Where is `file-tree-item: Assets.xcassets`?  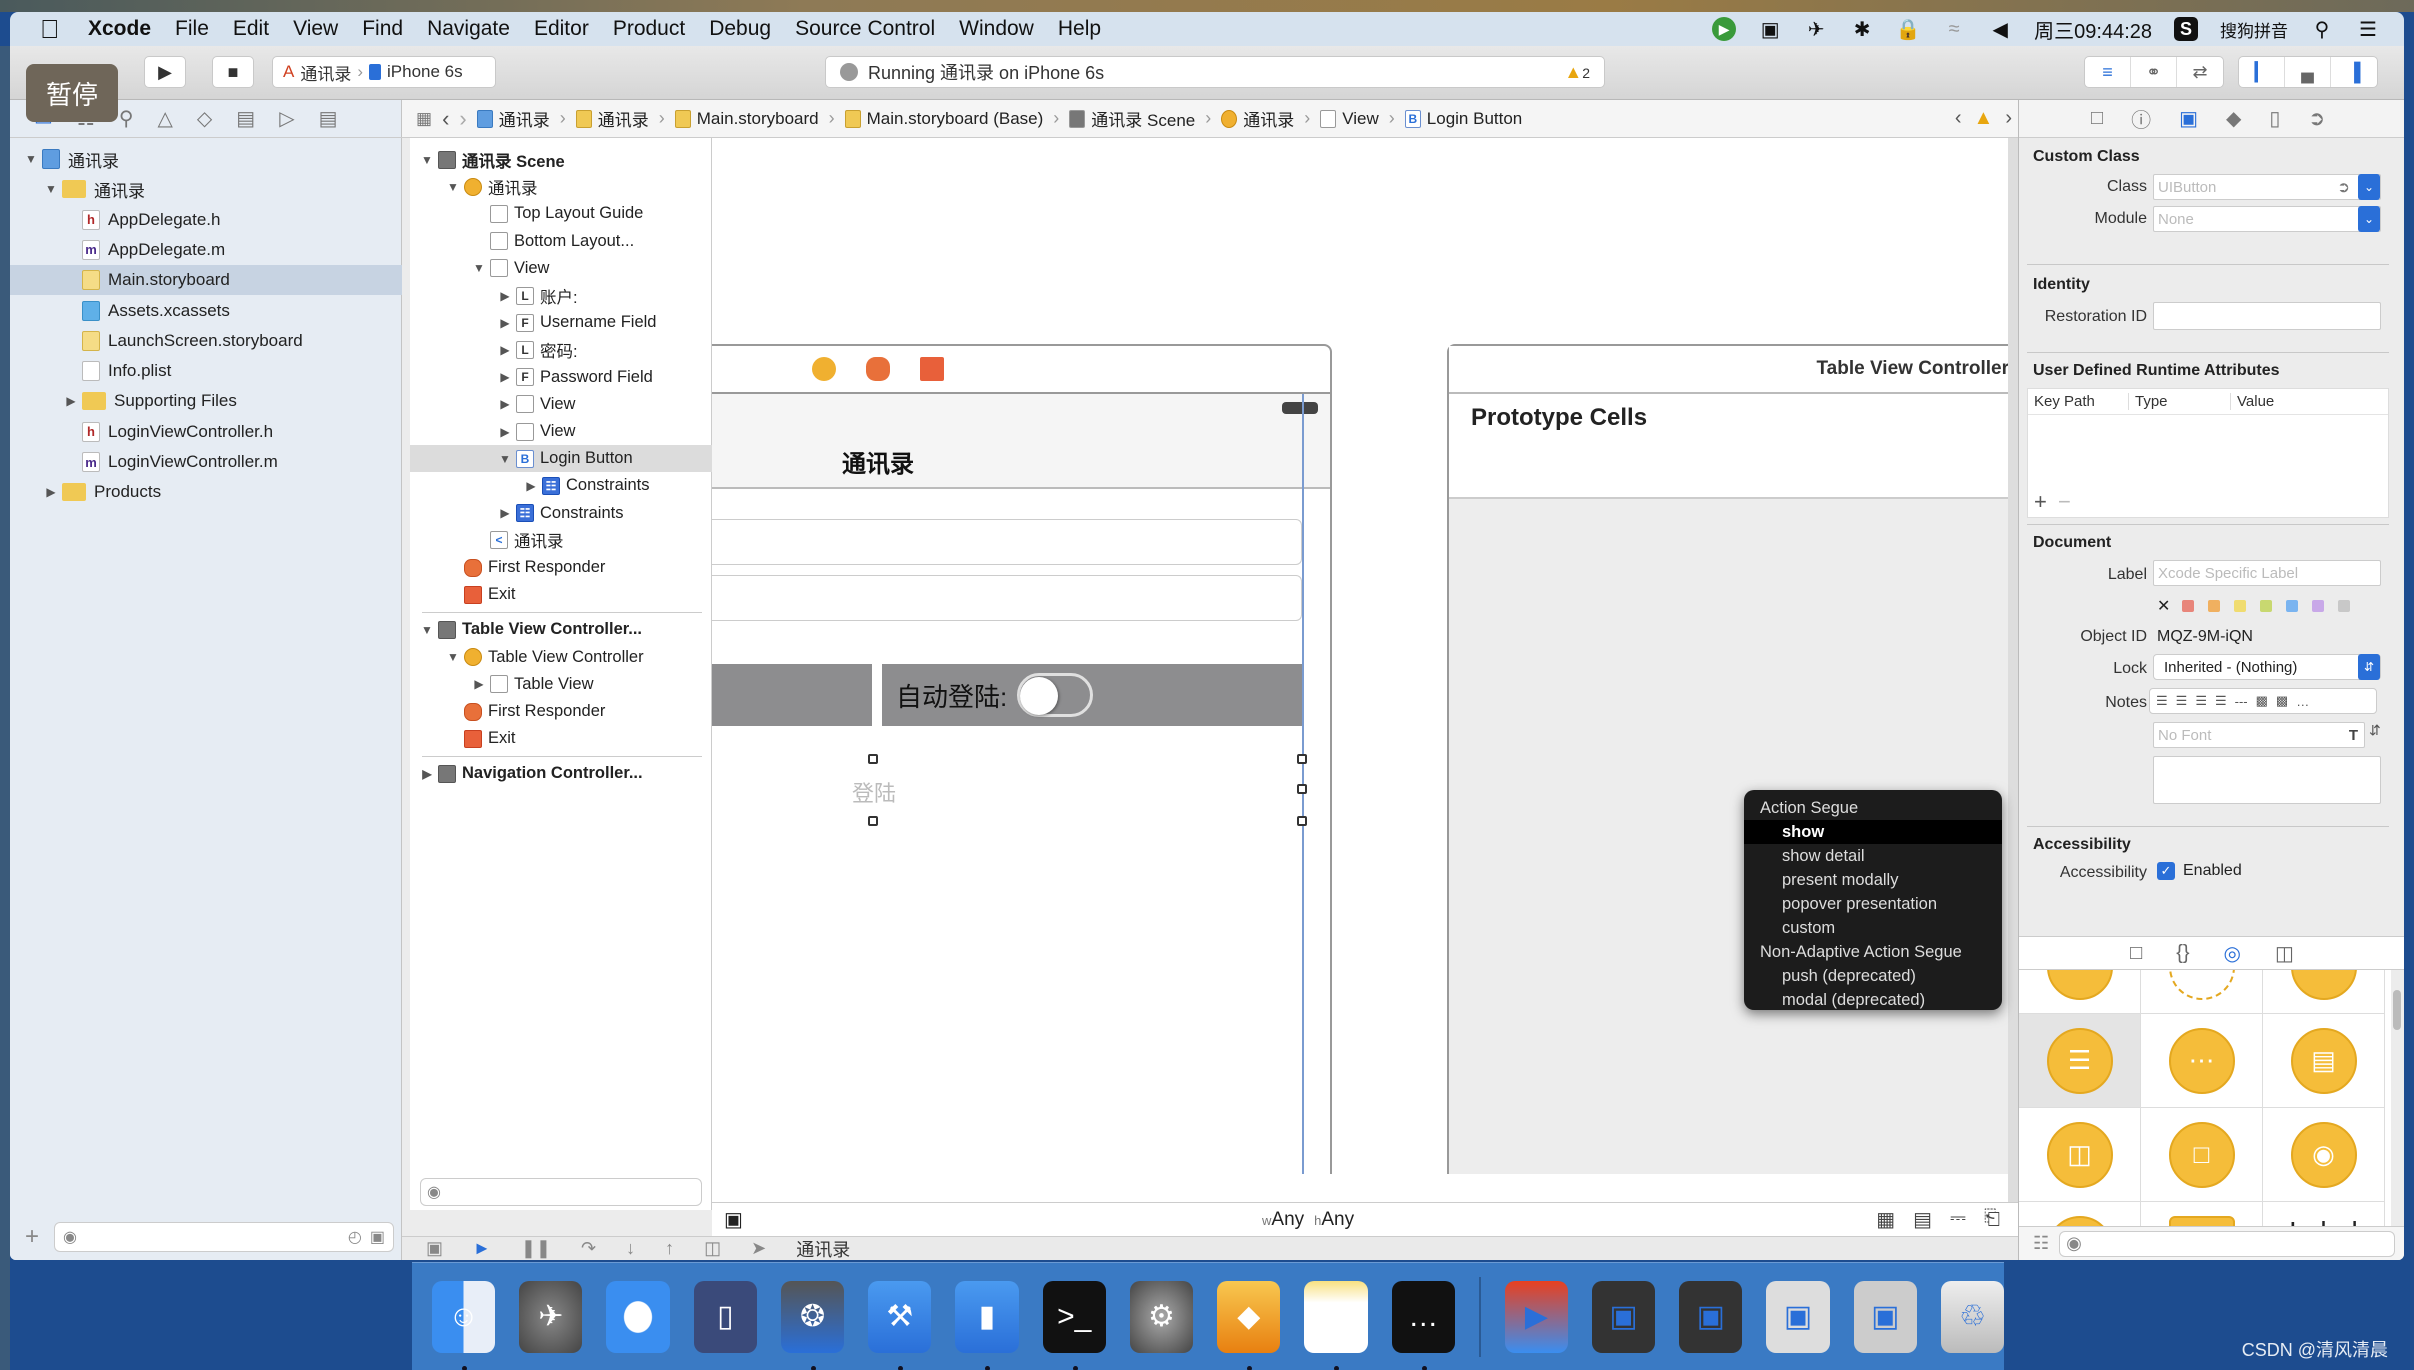
file-tree-item: Assets.xcassets is located at coordinates (206, 311).